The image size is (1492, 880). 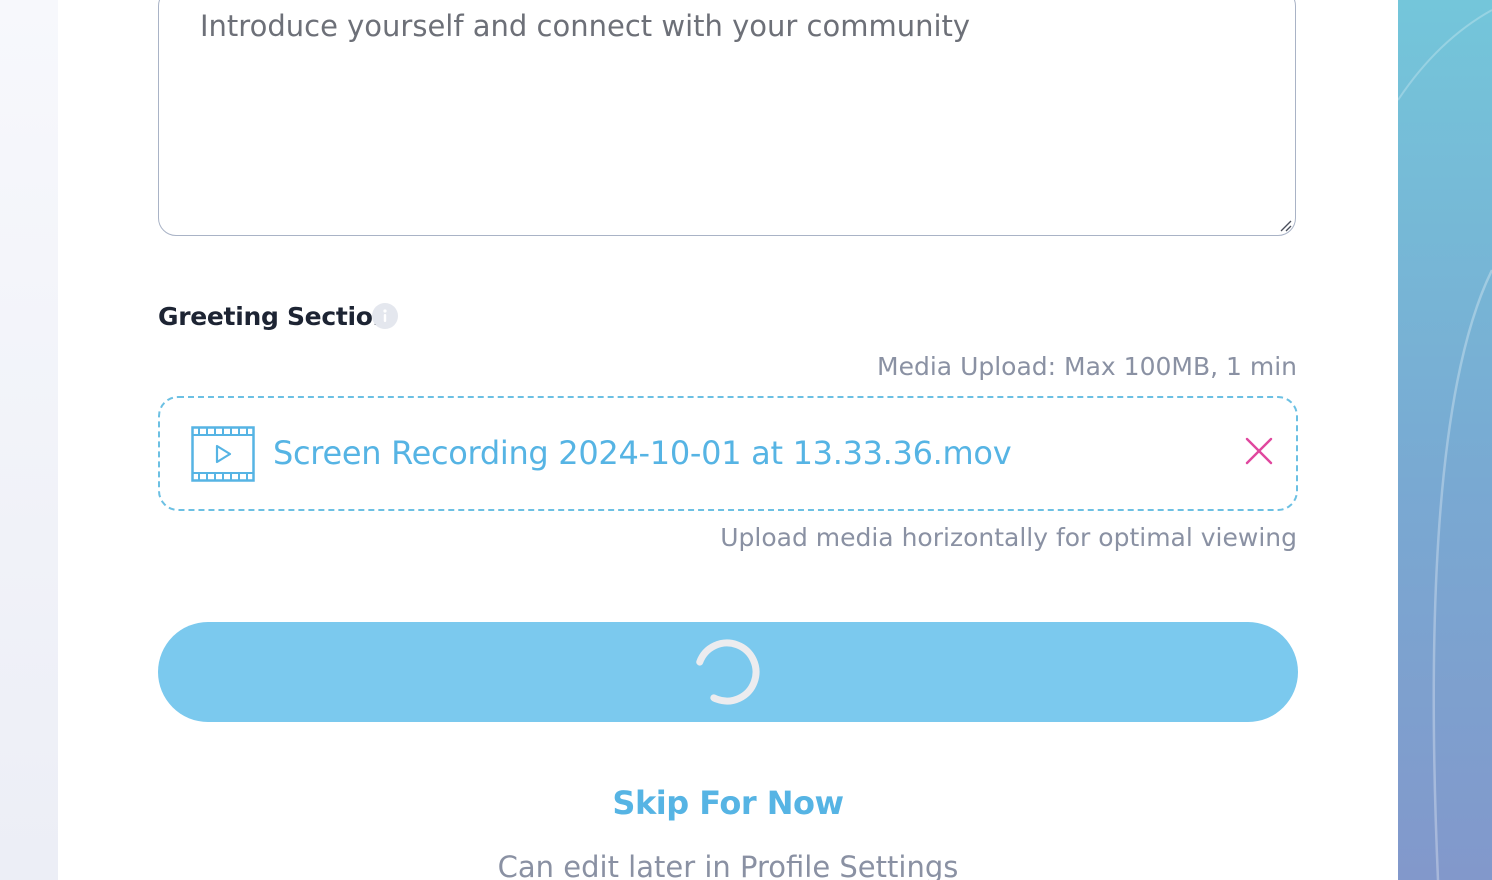 I want to click on submit-button, so click(x=728, y=672).